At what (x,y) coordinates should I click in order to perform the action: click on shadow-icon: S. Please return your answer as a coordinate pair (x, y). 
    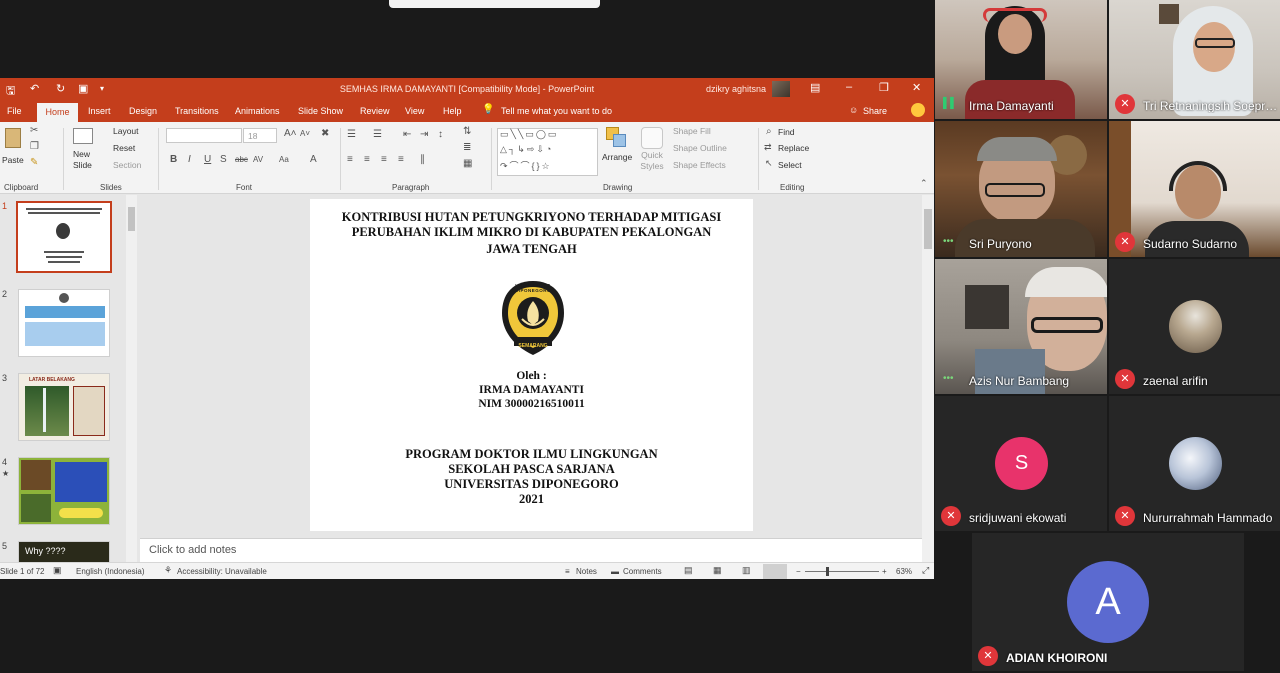
    Looking at the image, I should click on (223, 159).